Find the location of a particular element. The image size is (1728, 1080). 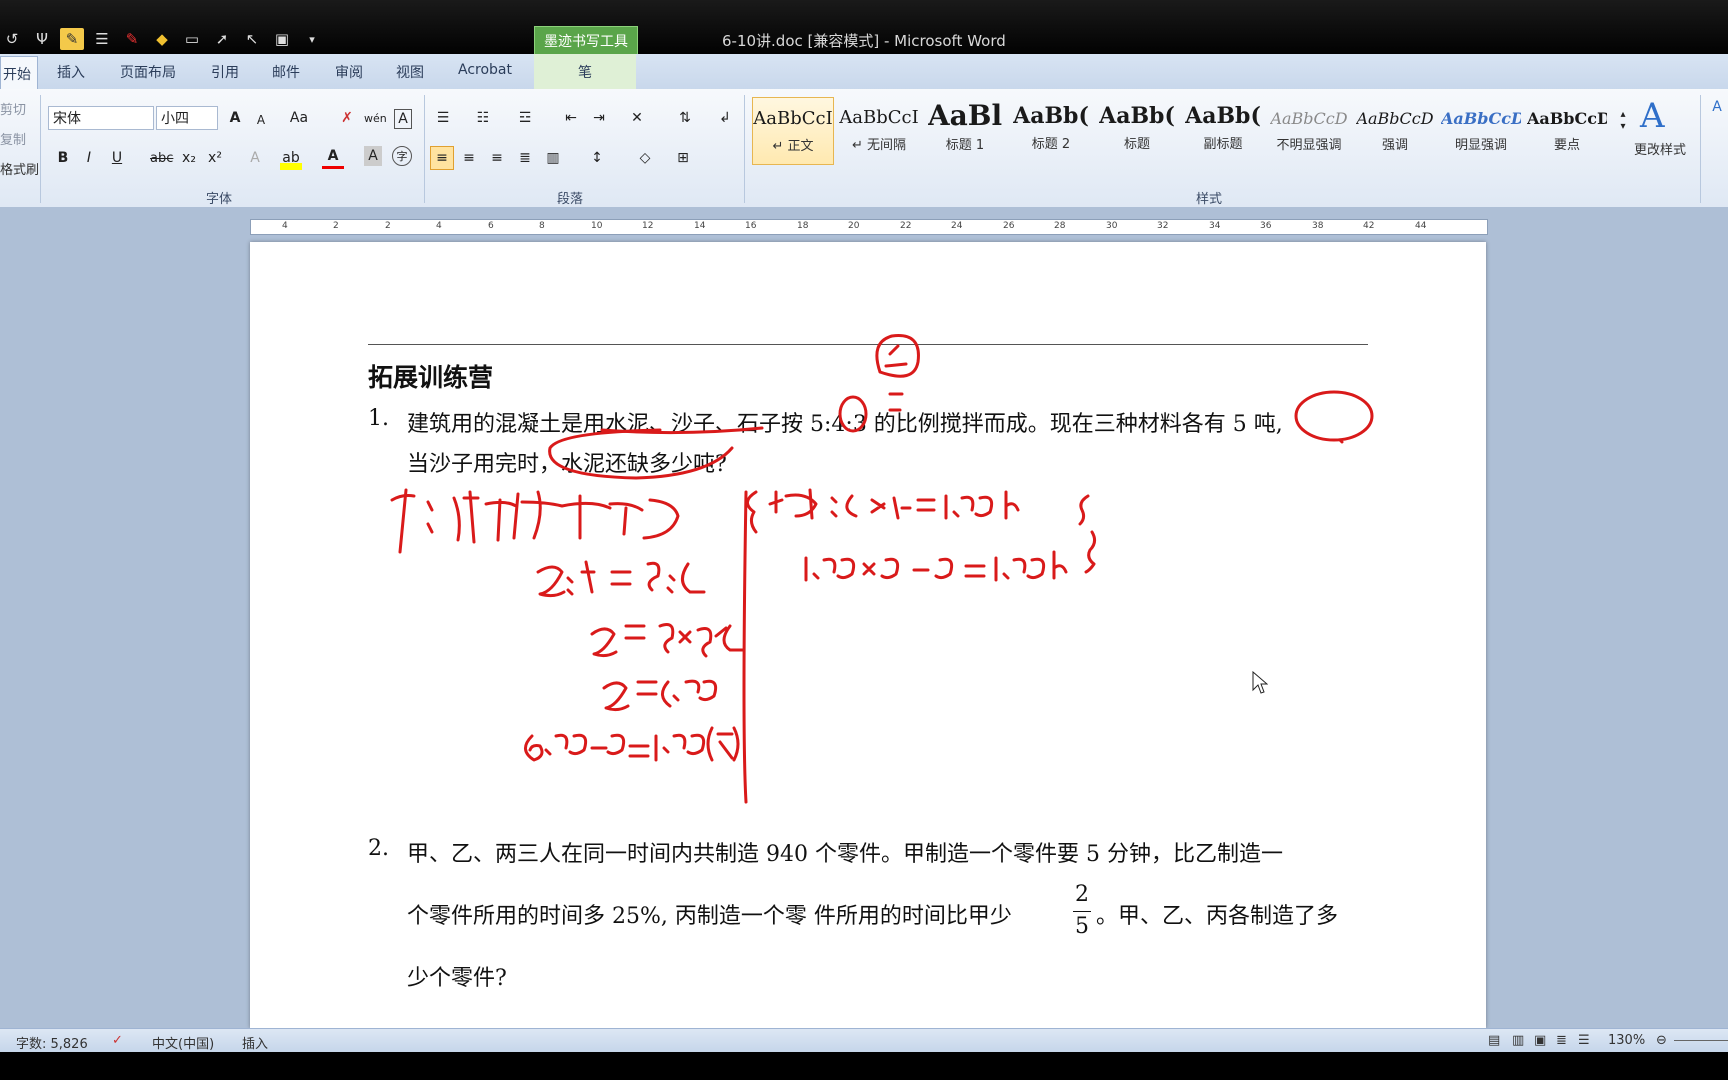

word-count: 字数: 5,826 is located at coordinates (52, 1042).